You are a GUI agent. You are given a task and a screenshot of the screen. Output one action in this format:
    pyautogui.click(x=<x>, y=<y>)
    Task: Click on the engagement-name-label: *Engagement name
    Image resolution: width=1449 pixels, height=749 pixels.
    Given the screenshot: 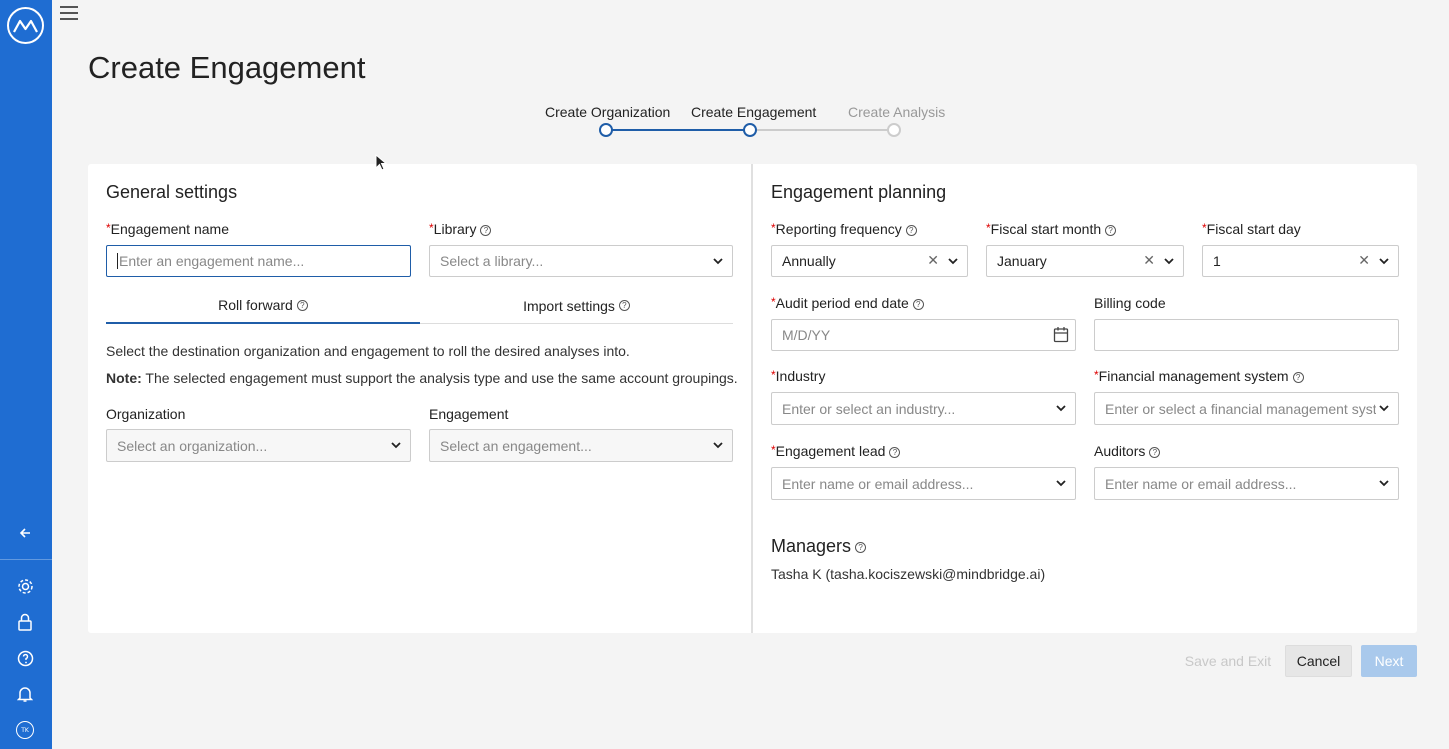 What is the action you would take?
    pyautogui.click(x=167, y=229)
    